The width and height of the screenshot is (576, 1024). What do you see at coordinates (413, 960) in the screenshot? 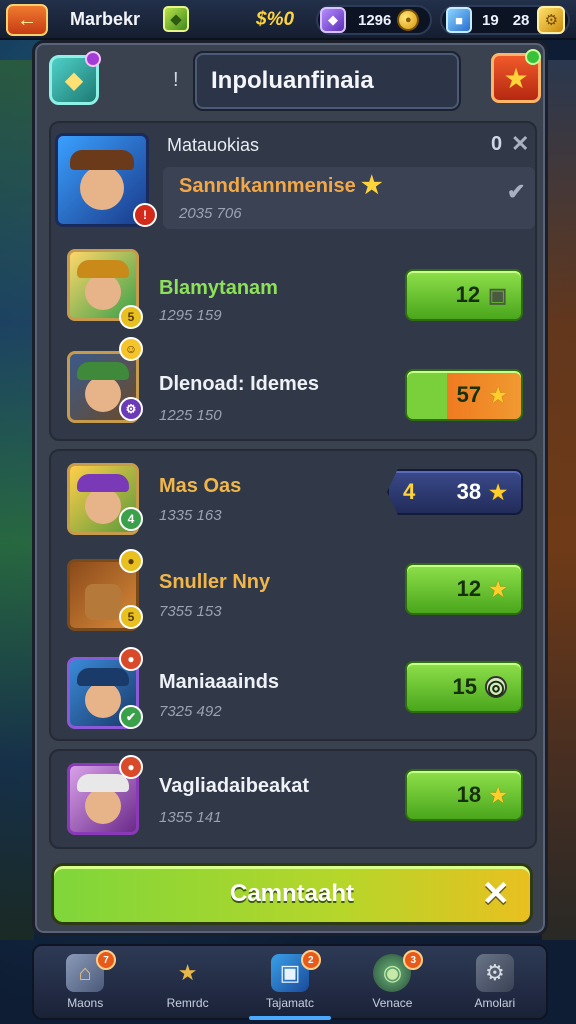
I see `nav-badge: 3` at bounding box center [413, 960].